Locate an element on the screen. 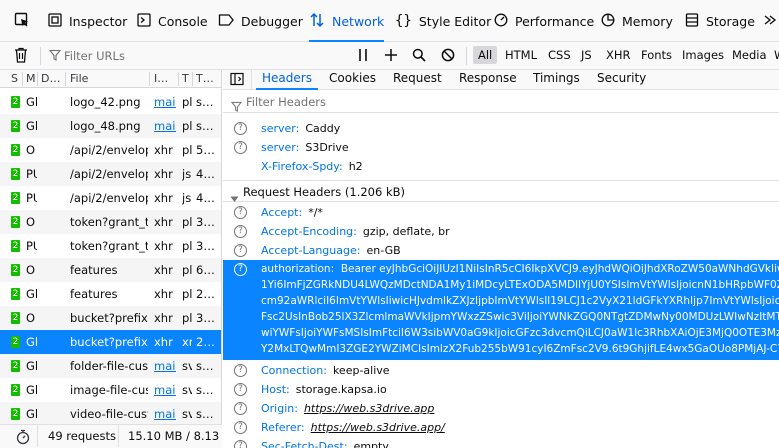  storage-icon is located at coordinates (692, 21).